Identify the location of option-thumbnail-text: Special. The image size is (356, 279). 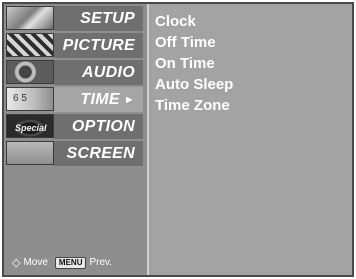
(31, 128).